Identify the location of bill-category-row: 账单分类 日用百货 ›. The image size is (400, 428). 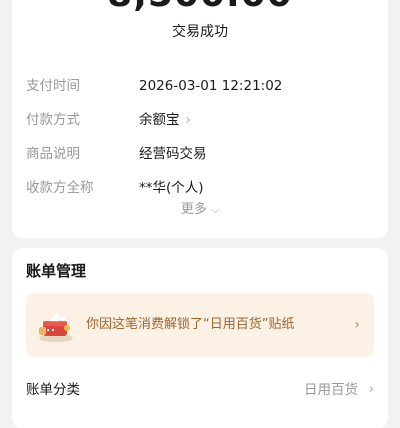
(200, 390).